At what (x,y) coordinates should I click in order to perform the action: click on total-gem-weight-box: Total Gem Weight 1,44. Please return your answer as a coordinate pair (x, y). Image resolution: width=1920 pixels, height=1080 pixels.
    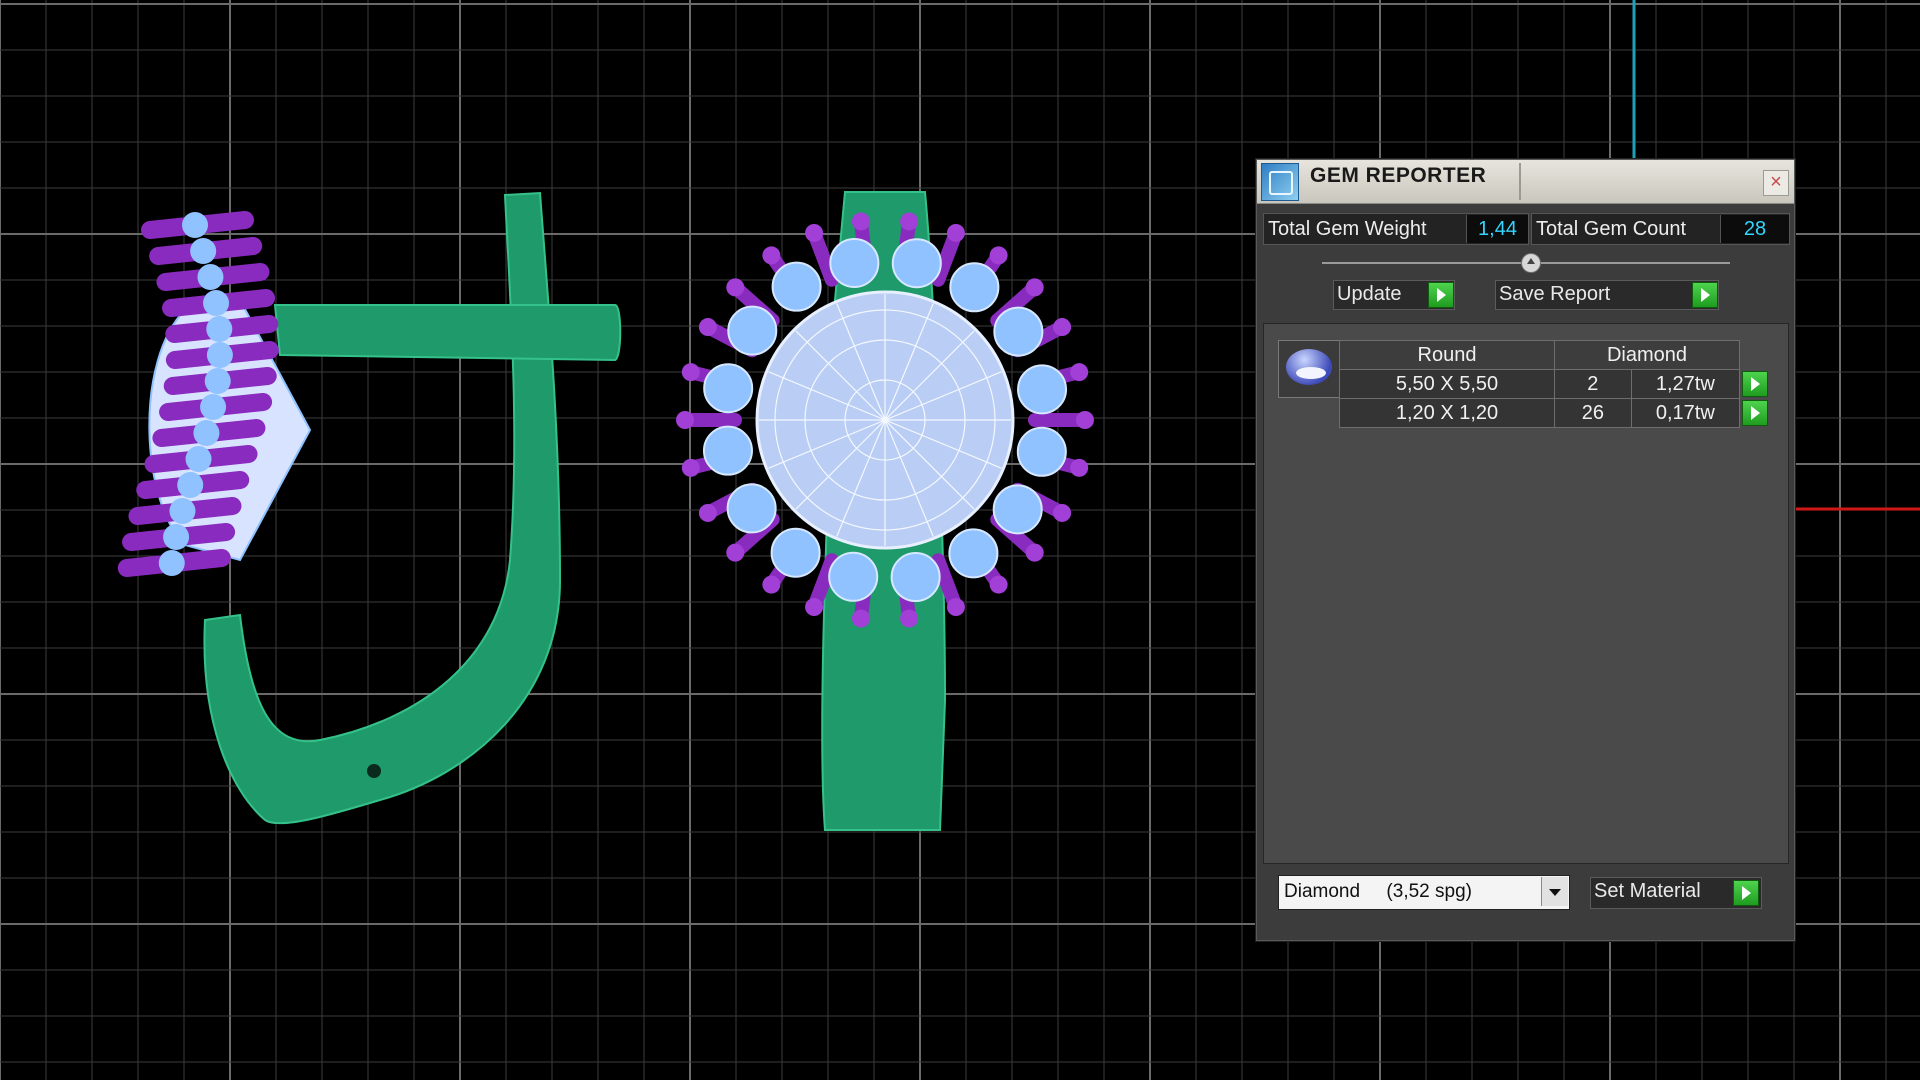
    Looking at the image, I should click on (1396, 229).